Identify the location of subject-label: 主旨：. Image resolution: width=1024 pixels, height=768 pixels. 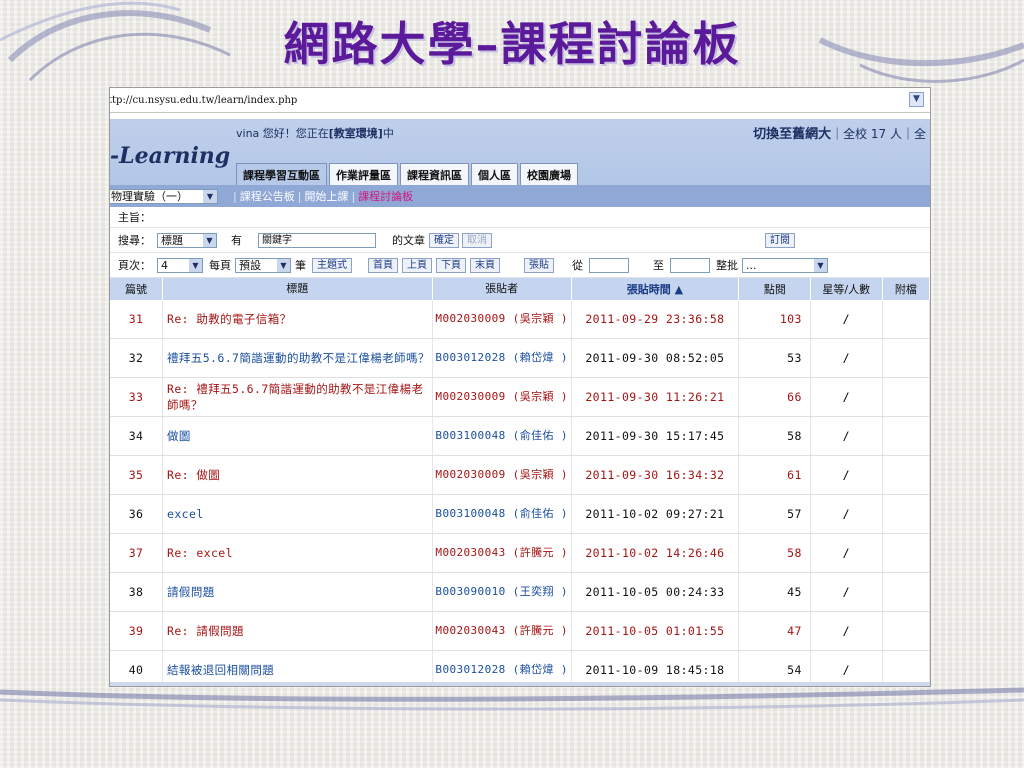
(134, 217).